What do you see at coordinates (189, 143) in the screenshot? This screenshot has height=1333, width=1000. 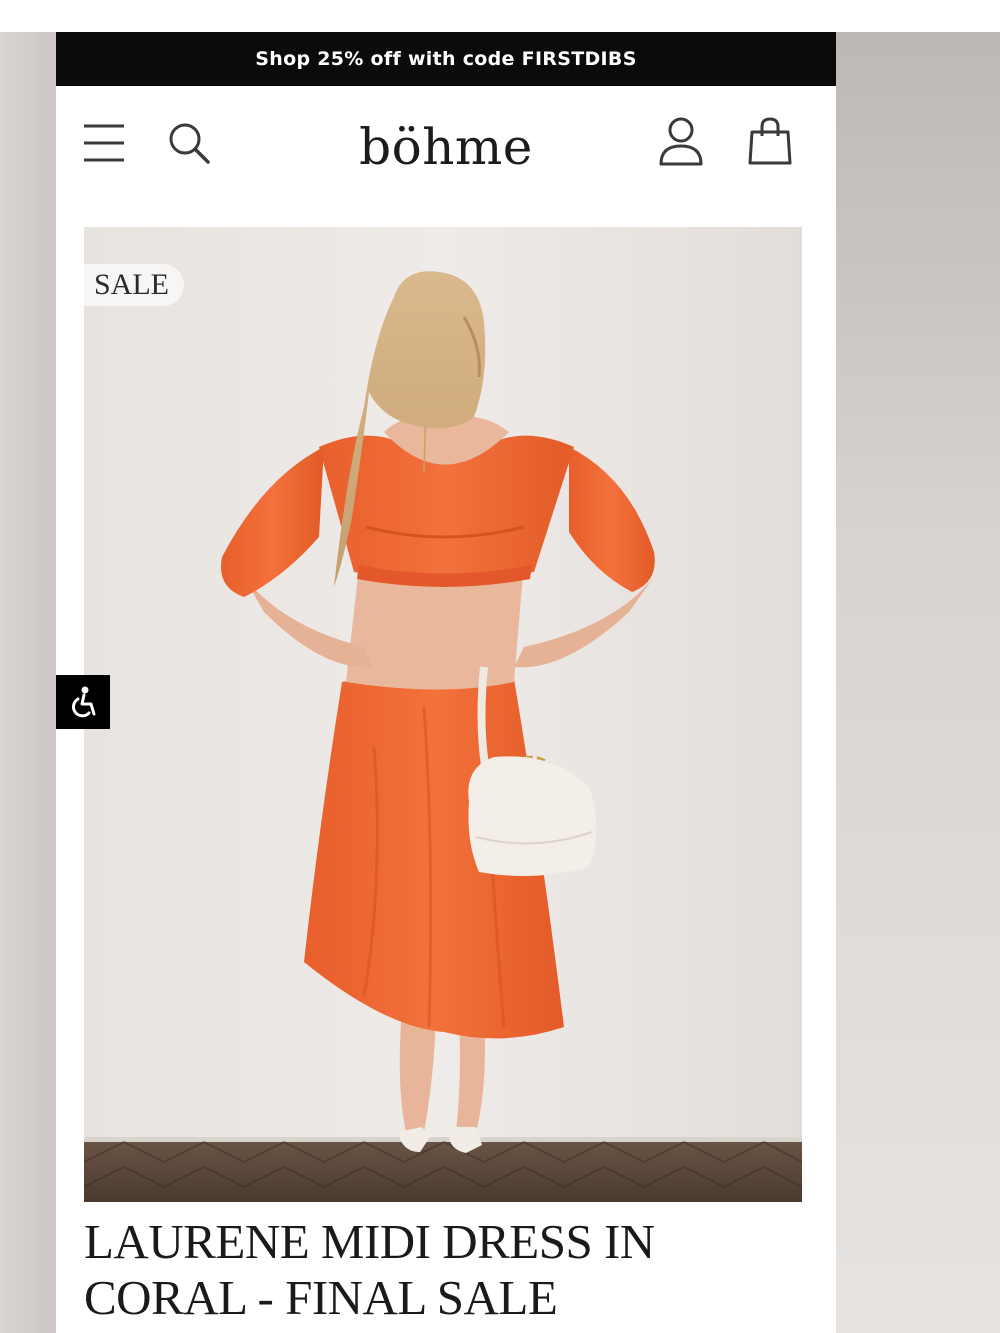 I see `search-icon` at bounding box center [189, 143].